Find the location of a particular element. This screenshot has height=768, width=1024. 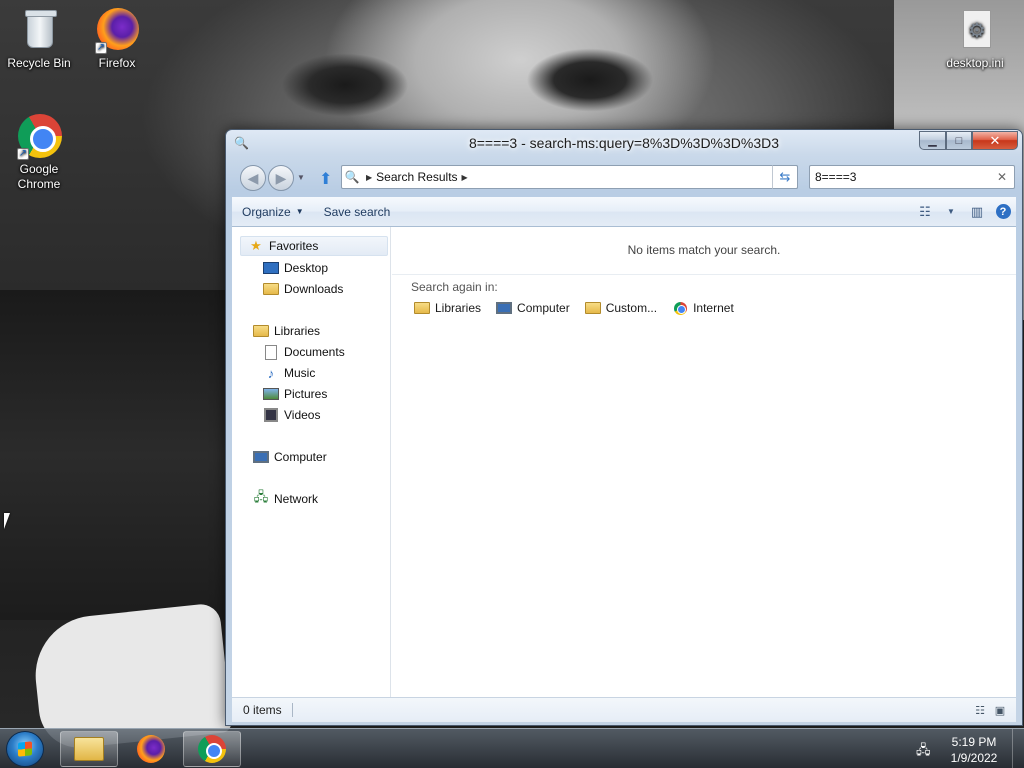

firefox-icon is located at coordinates (151, 749).